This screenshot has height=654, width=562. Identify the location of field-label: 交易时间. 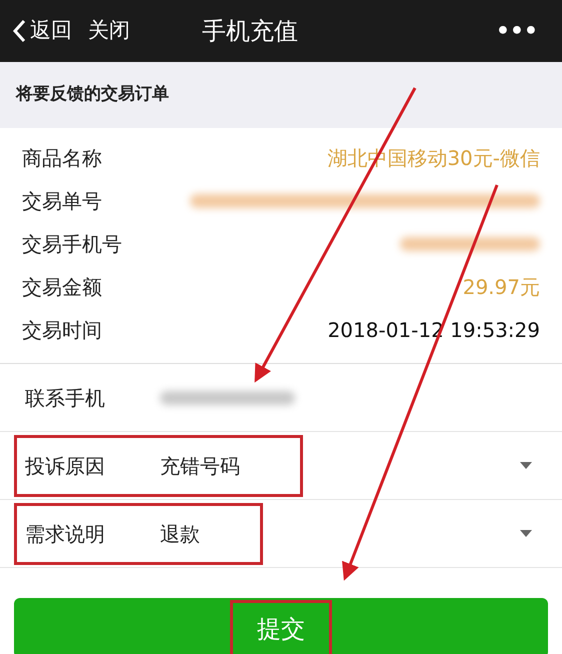
(62, 330).